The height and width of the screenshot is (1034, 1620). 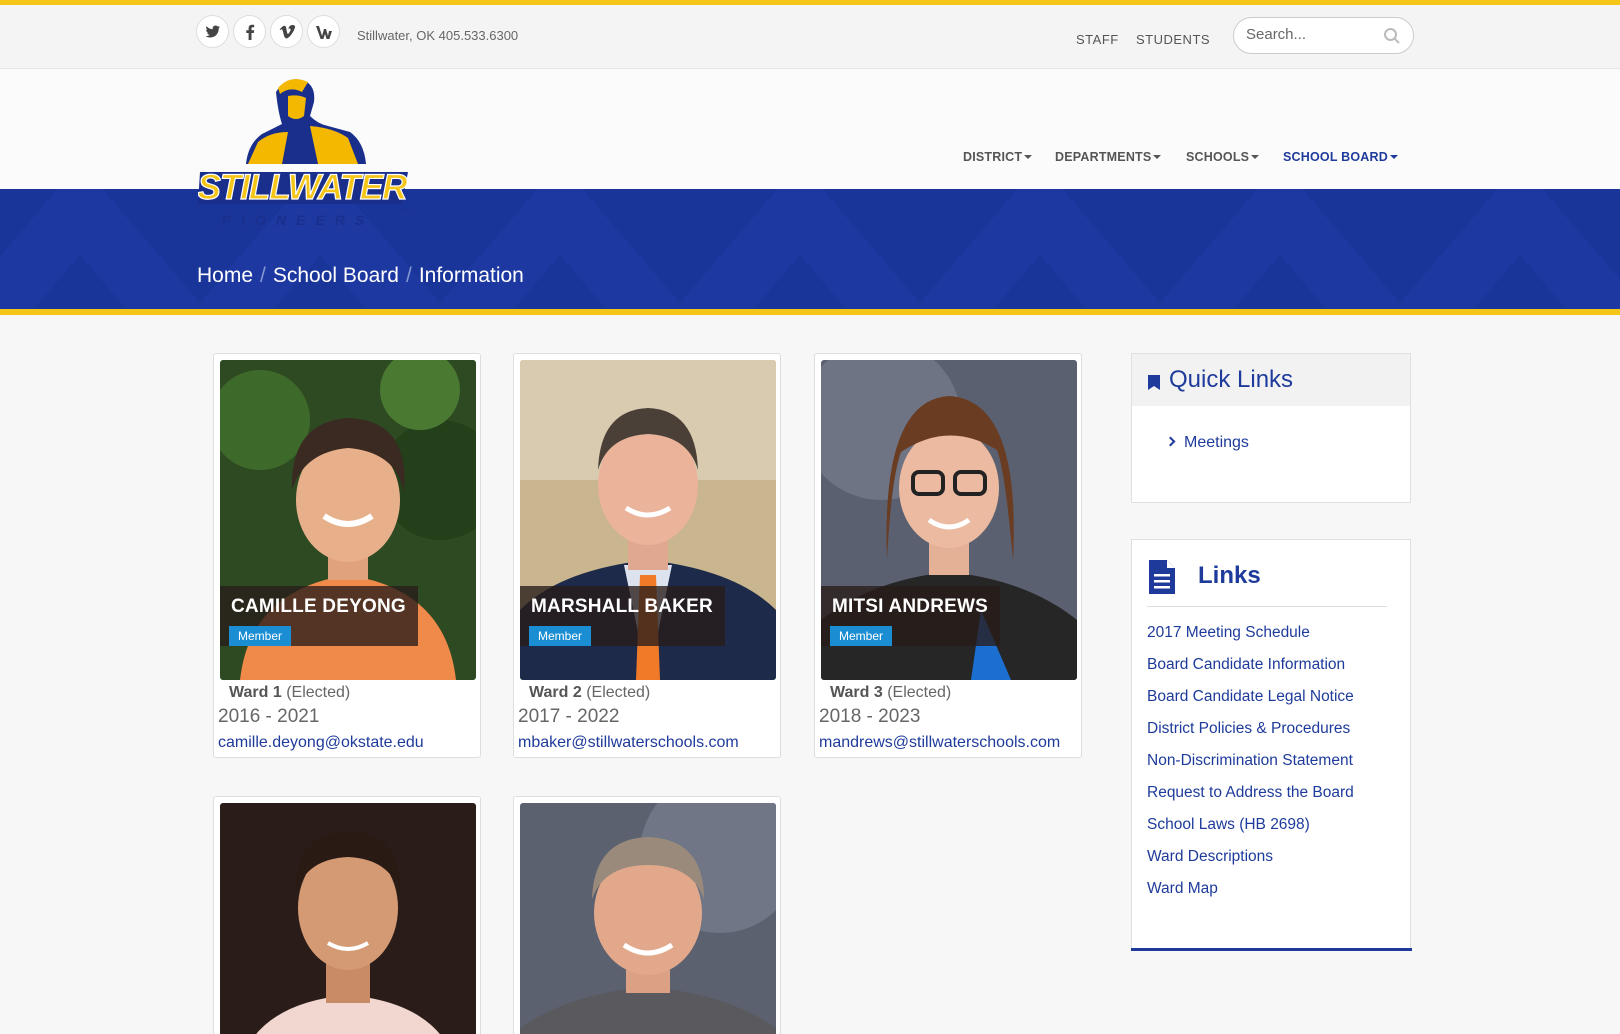 I want to click on stillwater-pioneers-logo: STILLWATER PIONEERS ™, so click(x=305, y=152).